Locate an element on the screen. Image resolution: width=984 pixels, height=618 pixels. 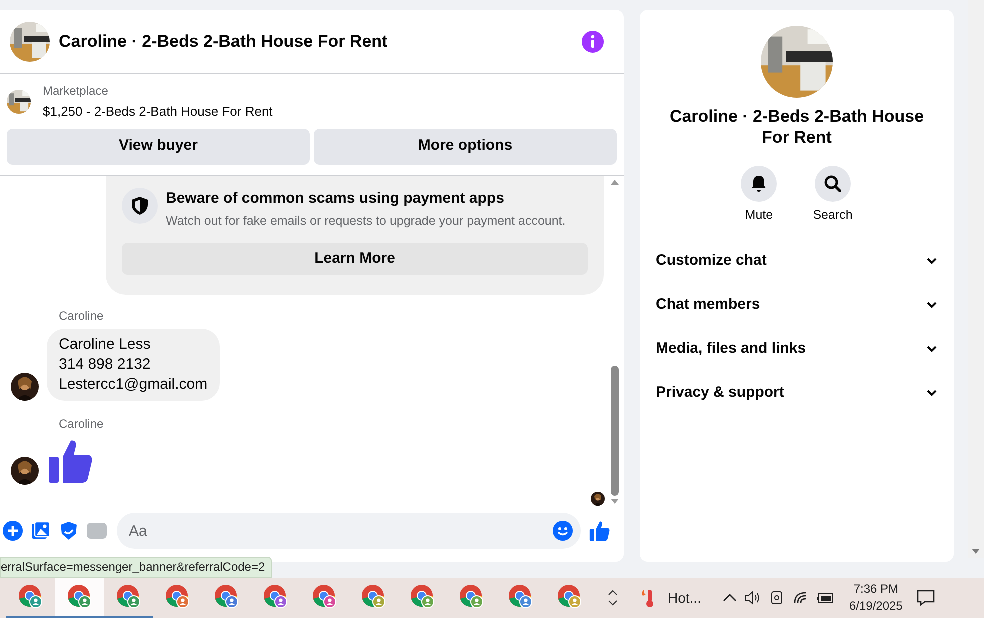
action-label: Mute is located at coordinates (759, 215).